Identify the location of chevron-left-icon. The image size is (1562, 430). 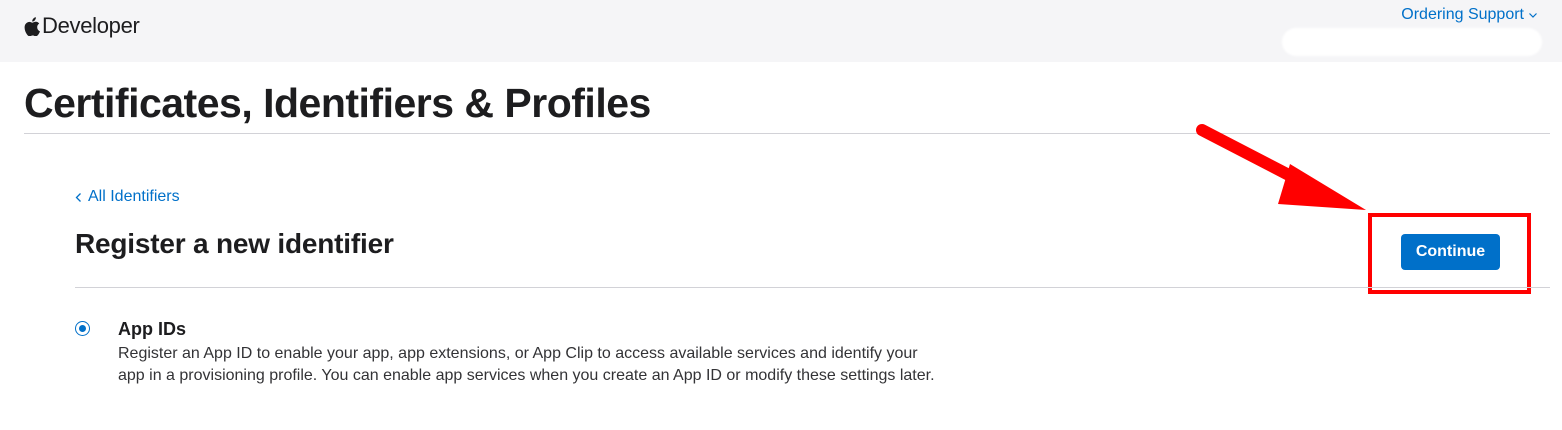
(78, 197).